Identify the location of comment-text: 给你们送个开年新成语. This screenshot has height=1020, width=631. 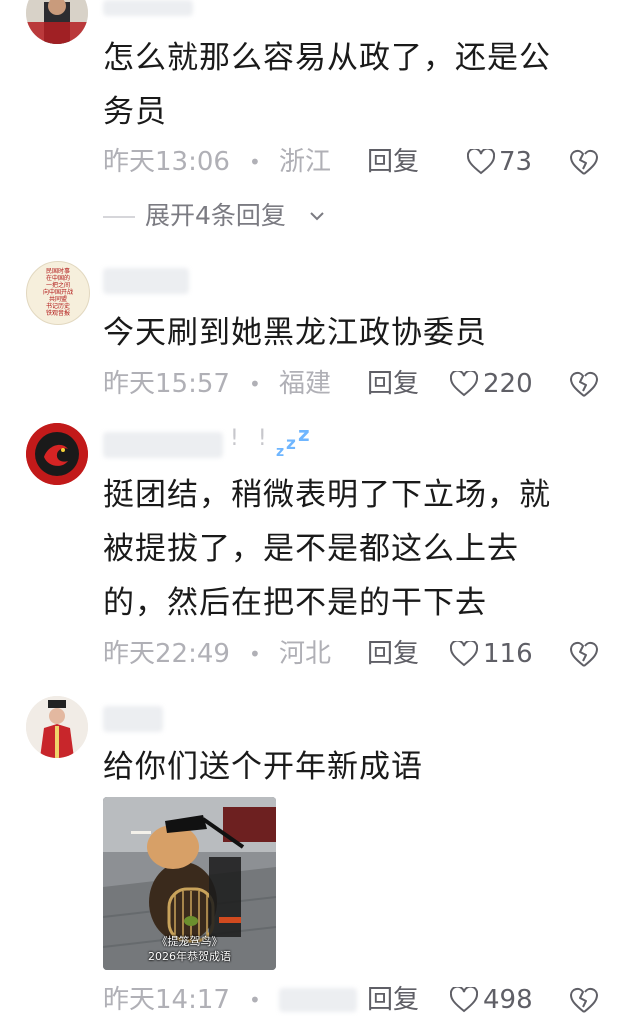
(263, 767).